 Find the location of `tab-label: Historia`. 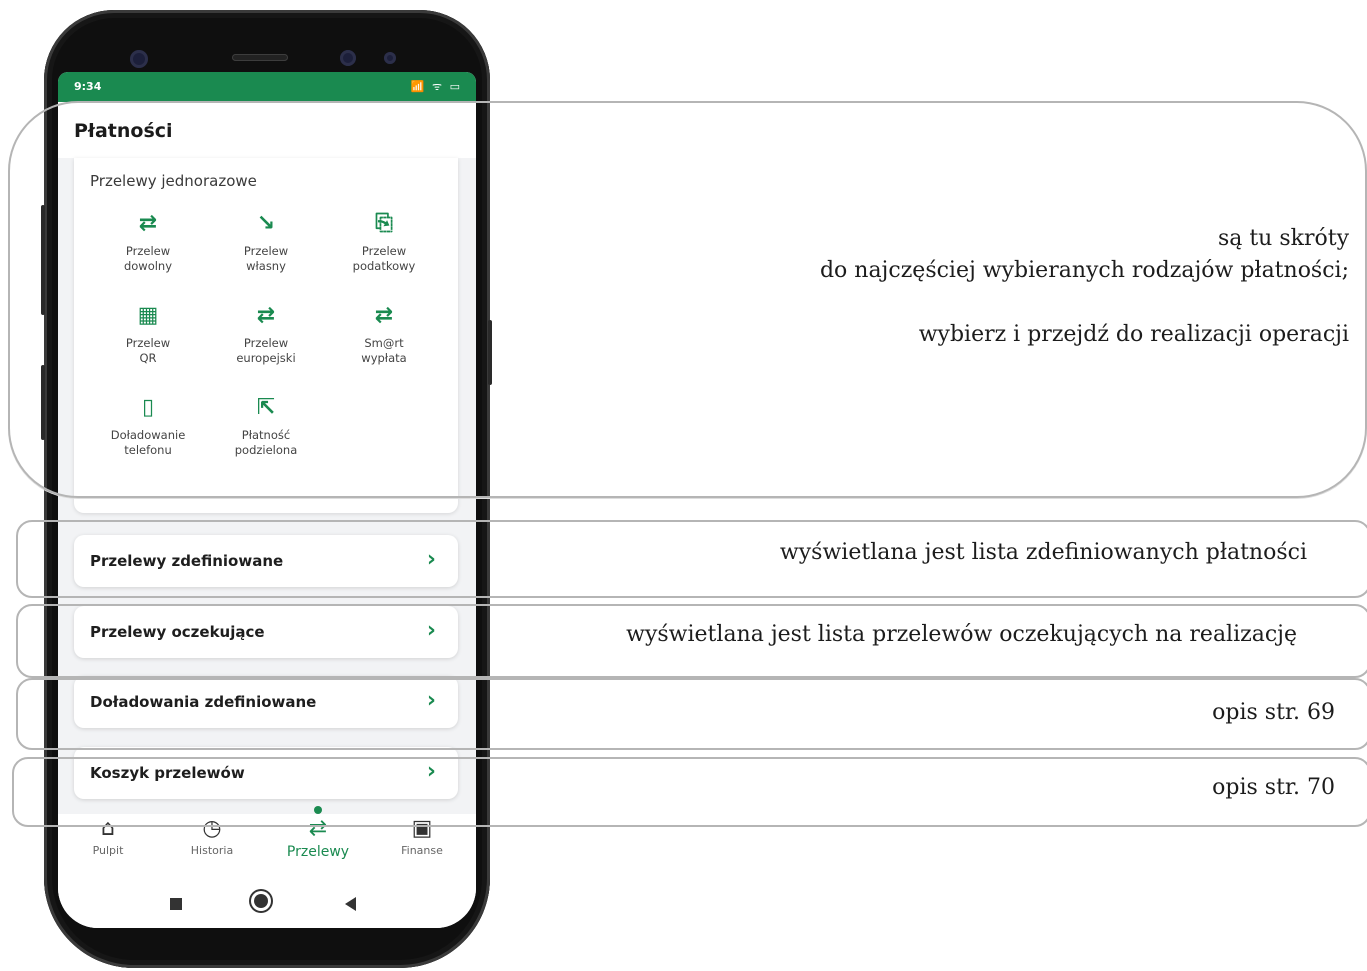

tab-label: Historia is located at coordinates (212, 850).